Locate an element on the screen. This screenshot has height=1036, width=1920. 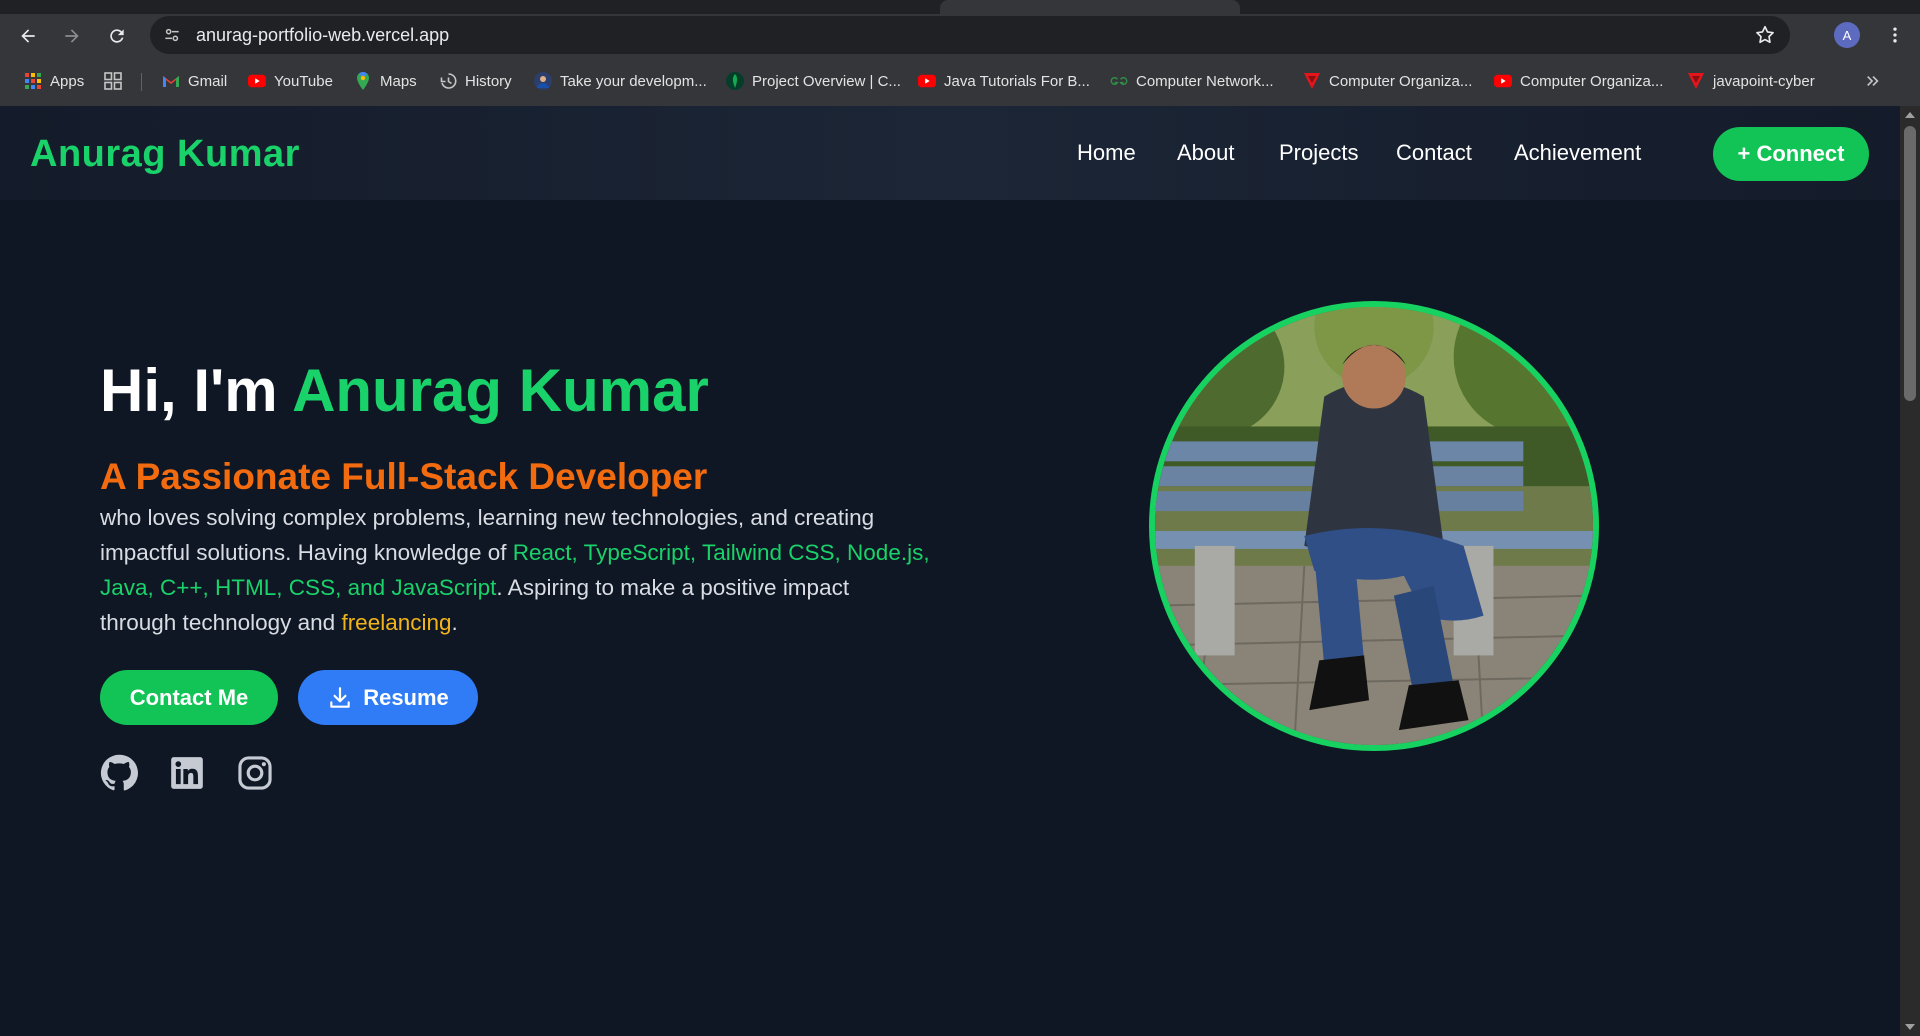
bookmarks-divider is located at coordinates (141, 82).